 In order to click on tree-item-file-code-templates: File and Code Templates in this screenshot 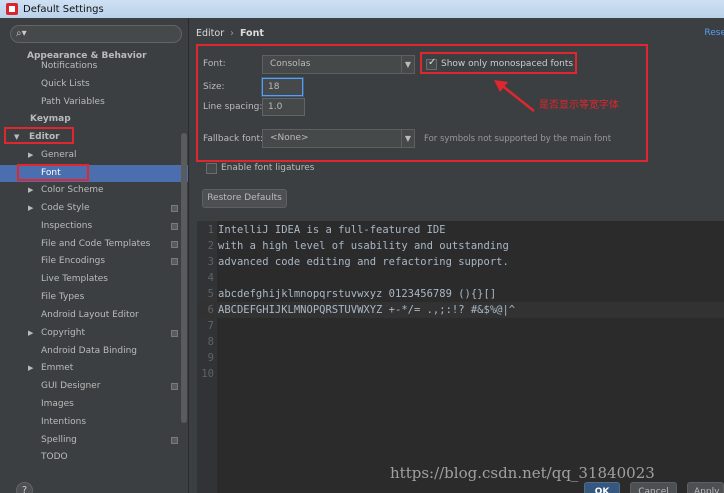, I will do `click(94, 244)`.